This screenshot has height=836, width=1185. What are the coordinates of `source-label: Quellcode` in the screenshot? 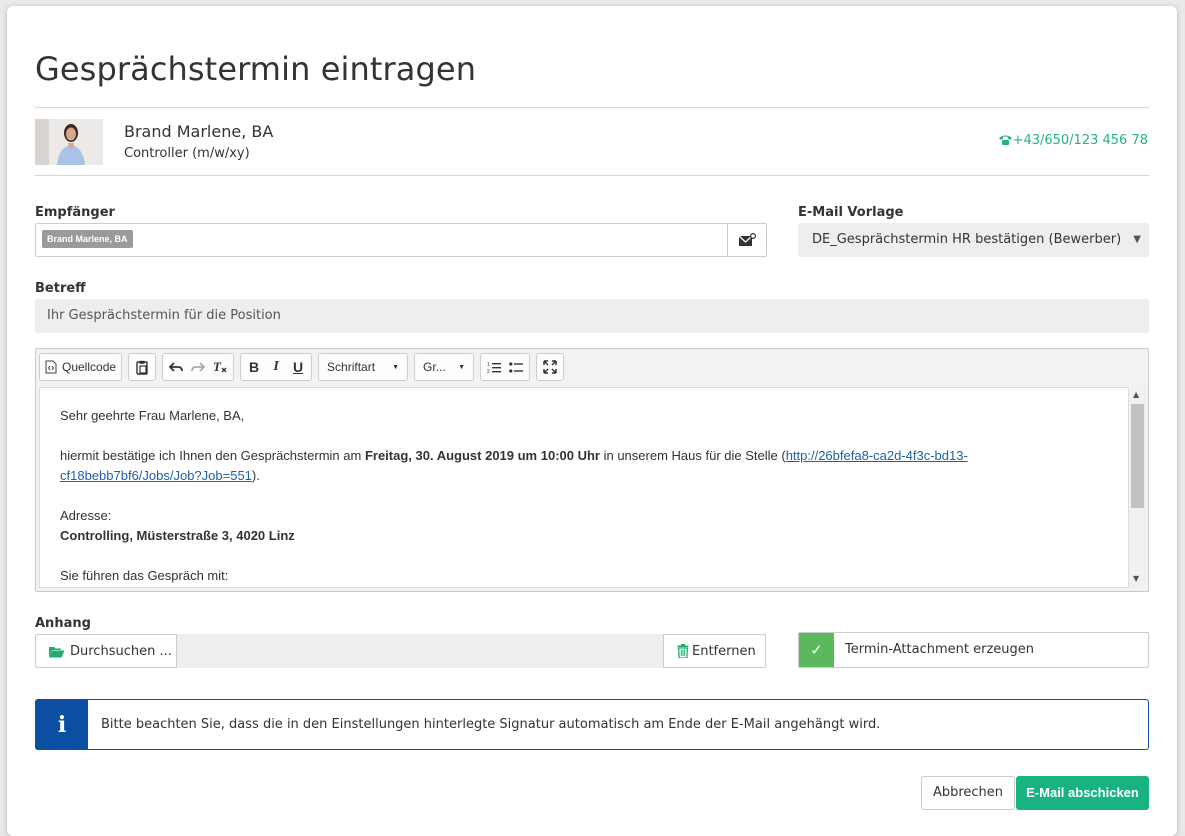 It's located at (89, 367).